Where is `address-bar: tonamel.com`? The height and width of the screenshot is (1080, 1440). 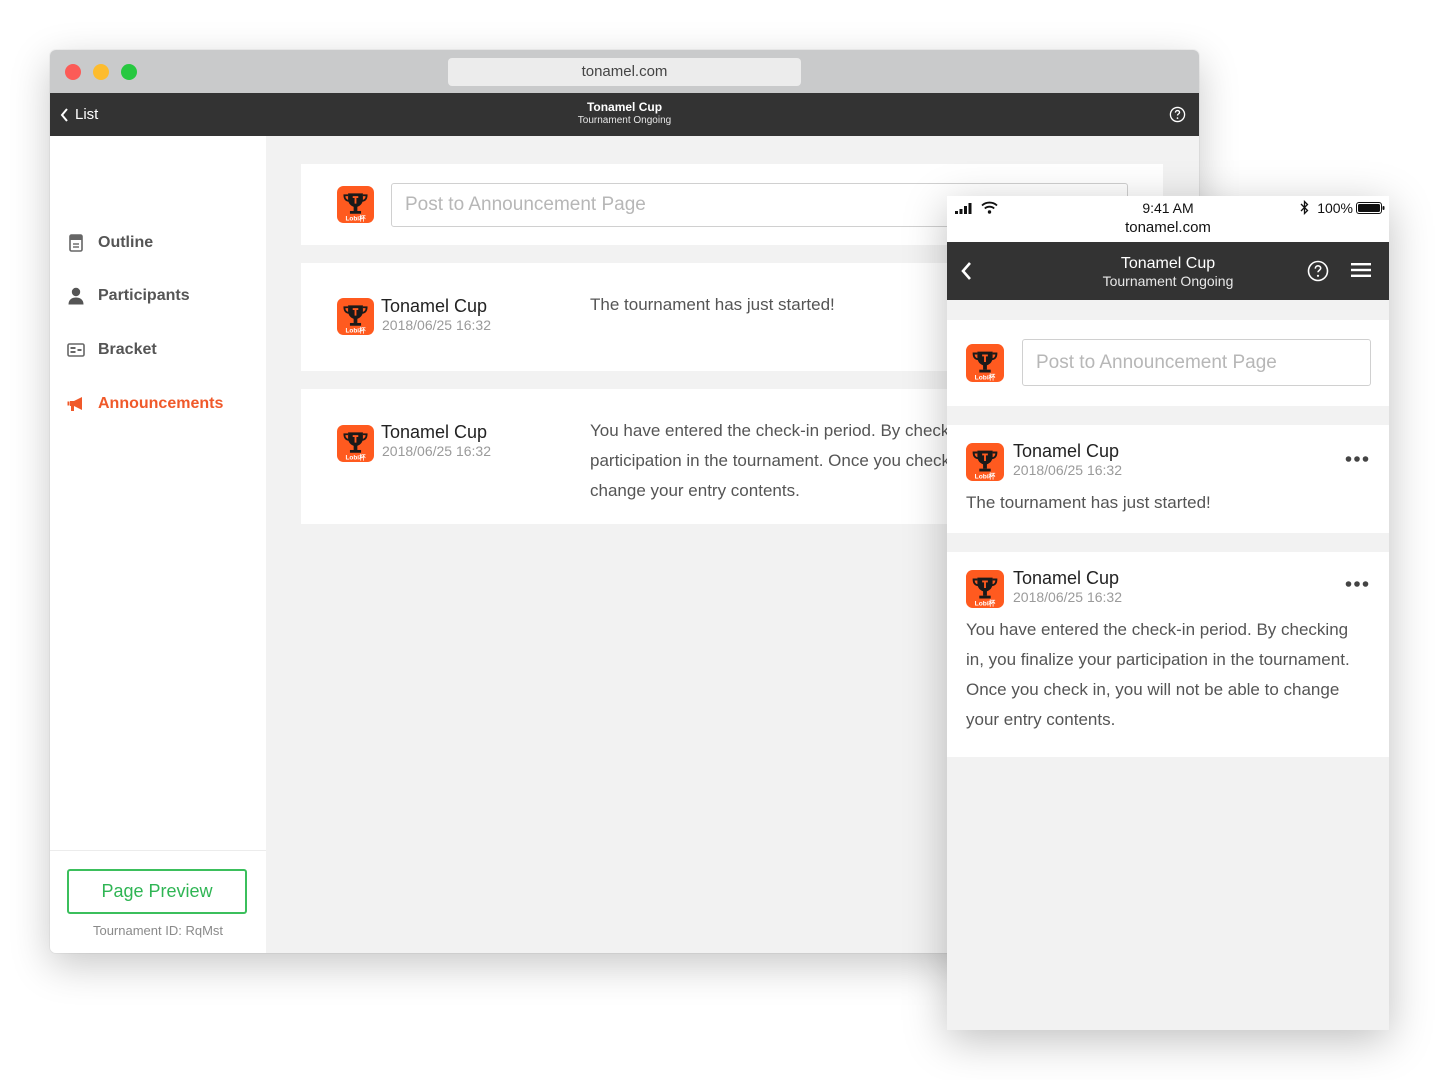 address-bar: tonamel.com is located at coordinates (624, 72).